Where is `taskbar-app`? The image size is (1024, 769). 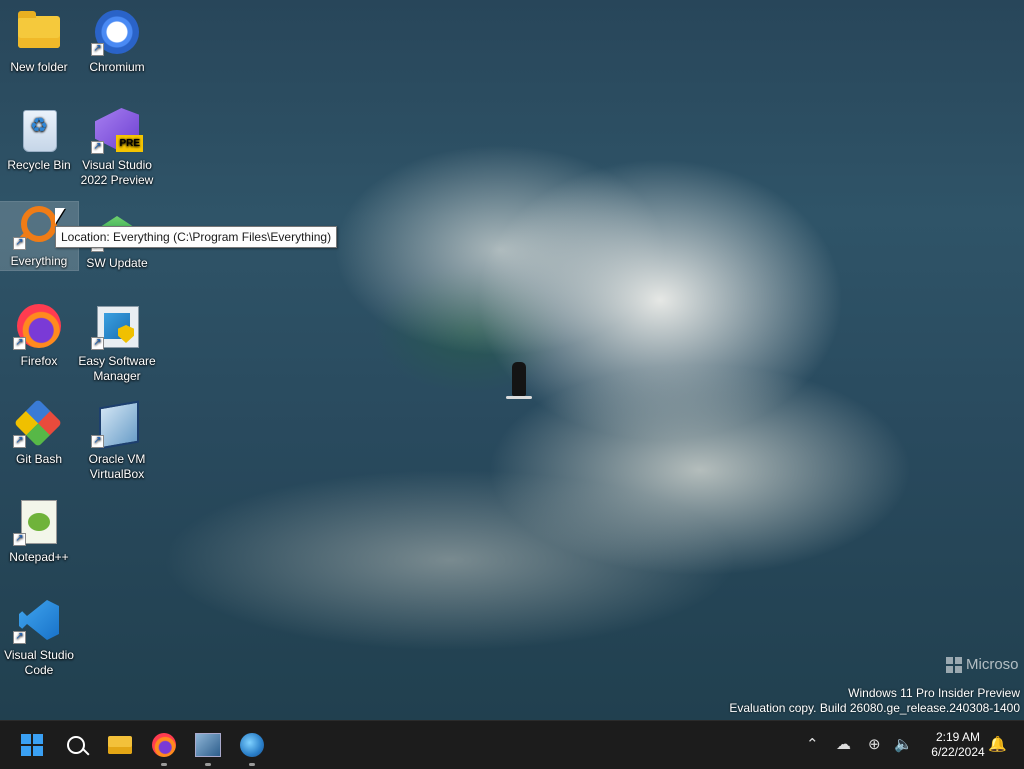
taskbar-app is located at coordinates (208, 747).